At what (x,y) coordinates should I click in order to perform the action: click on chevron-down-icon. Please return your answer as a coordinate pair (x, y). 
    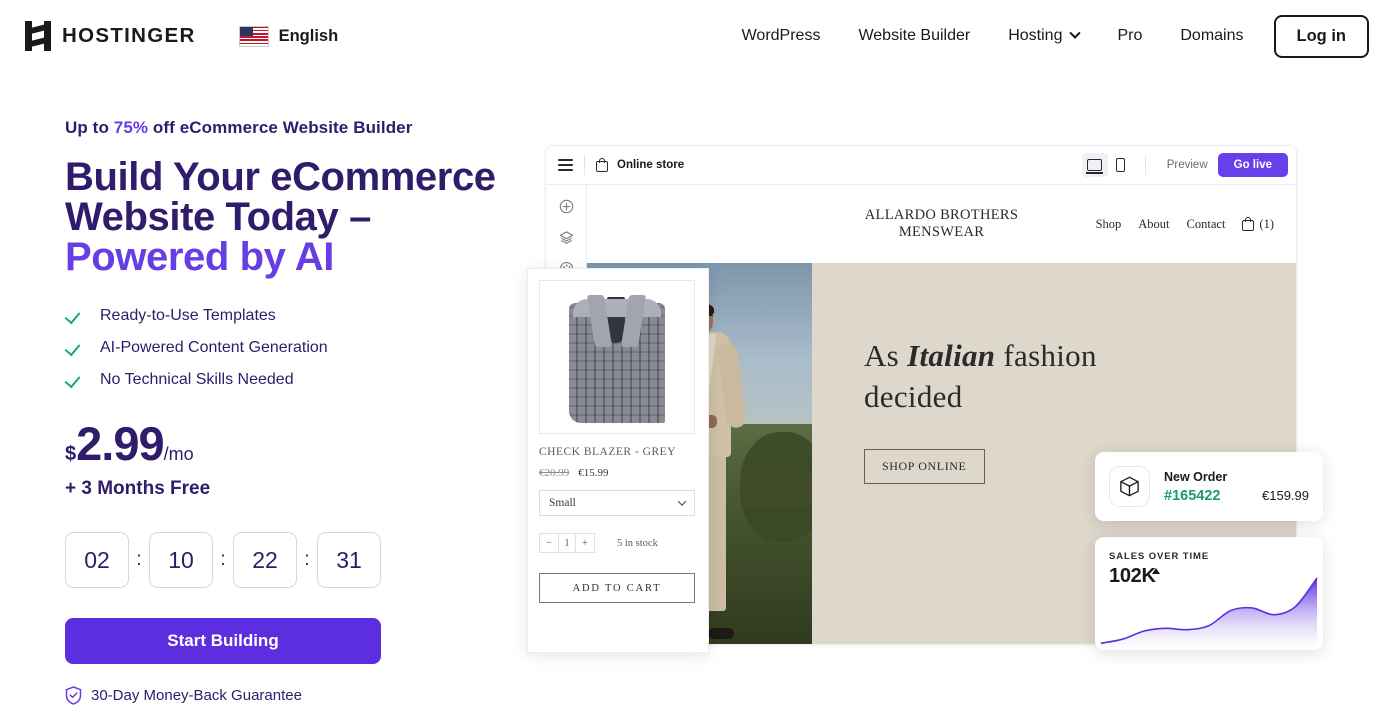
    Looking at the image, I should click on (682, 501).